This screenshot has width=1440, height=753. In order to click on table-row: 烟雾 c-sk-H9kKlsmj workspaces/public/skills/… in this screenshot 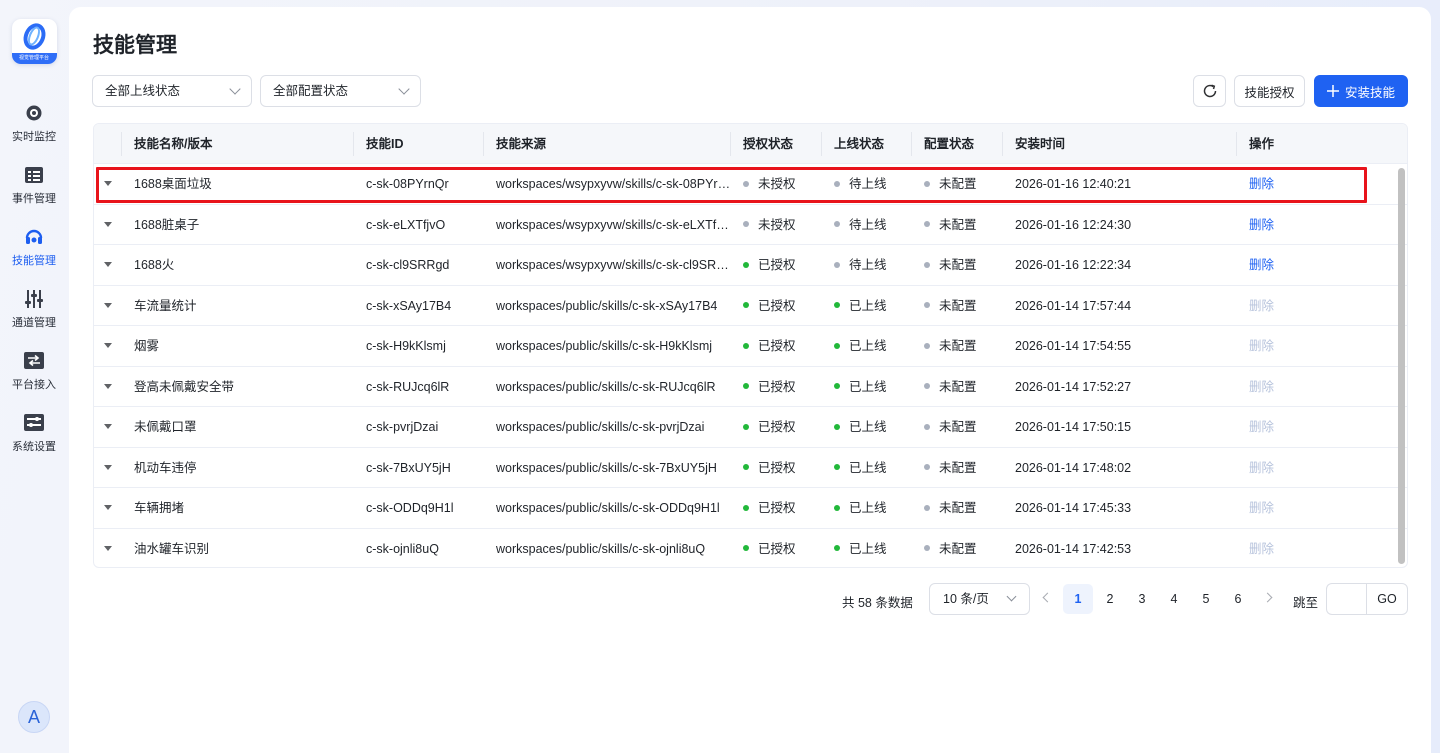, I will do `click(750, 346)`.